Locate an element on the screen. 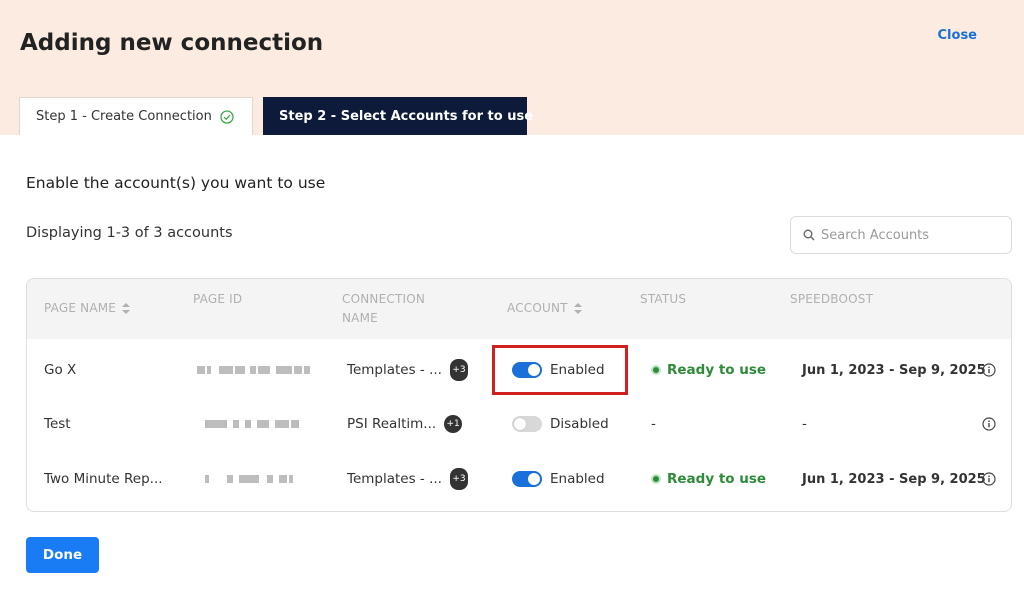  page-name-cell: Go X is located at coordinates (60, 370).